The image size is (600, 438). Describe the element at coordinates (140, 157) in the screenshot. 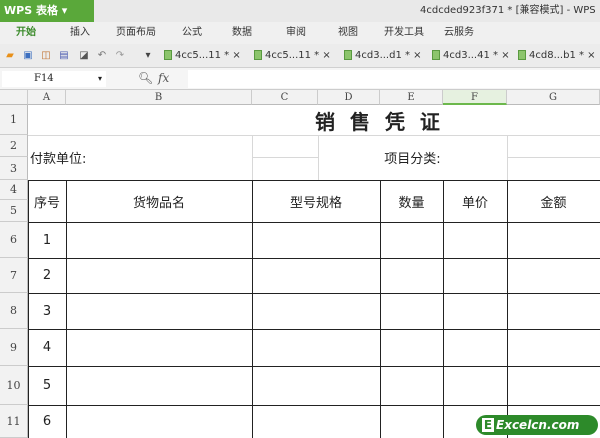

I see `payer-label: 付款单位:` at that location.